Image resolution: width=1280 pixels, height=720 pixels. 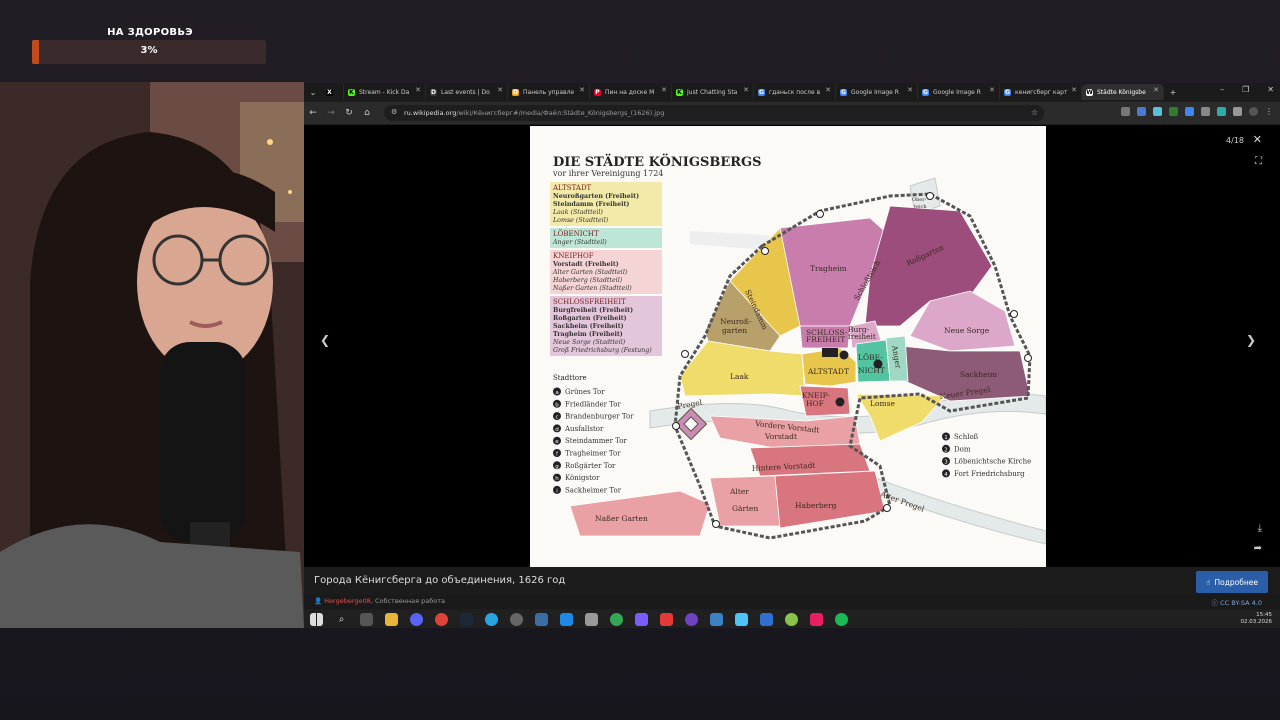 I want to click on minimize-icon: –, so click(x=1222, y=89).